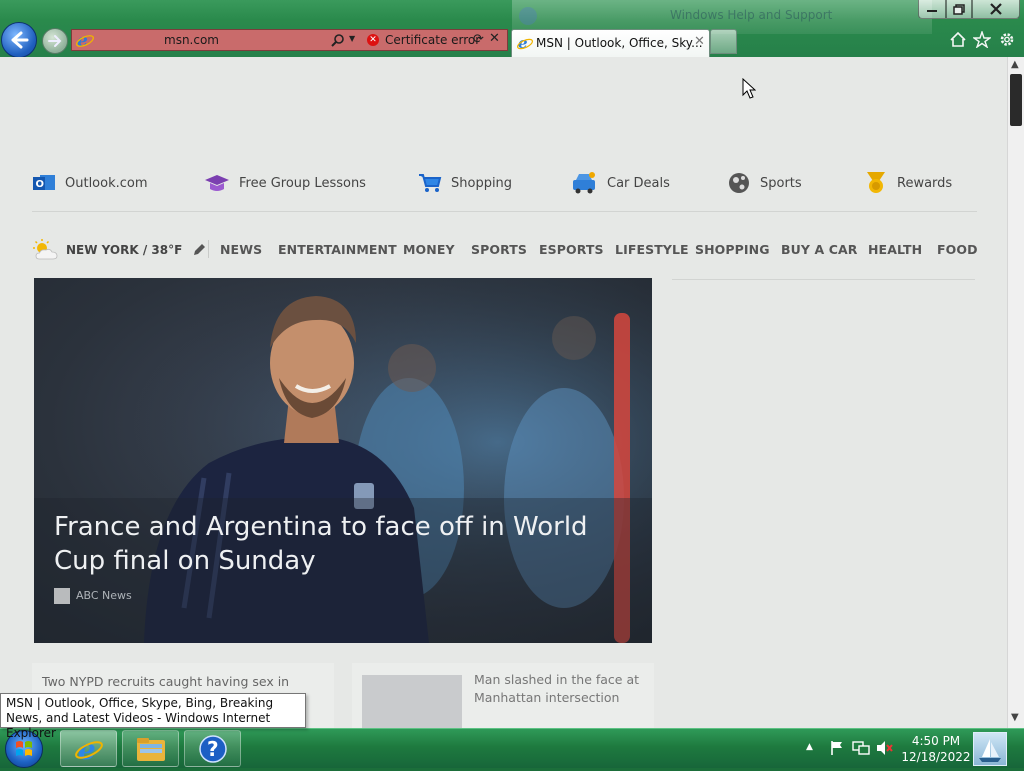 The width and height of the screenshot is (1024, 771). What do you see at coordinates (861, 748) in the screenshot?
I see `network-icon` at bounding box center [861, 748].